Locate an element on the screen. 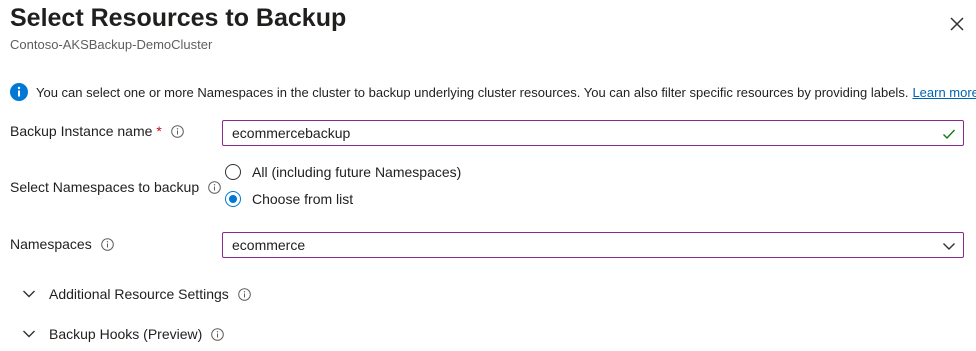  radio-choose-label: Choose from list is located at coordinates (303, 199).